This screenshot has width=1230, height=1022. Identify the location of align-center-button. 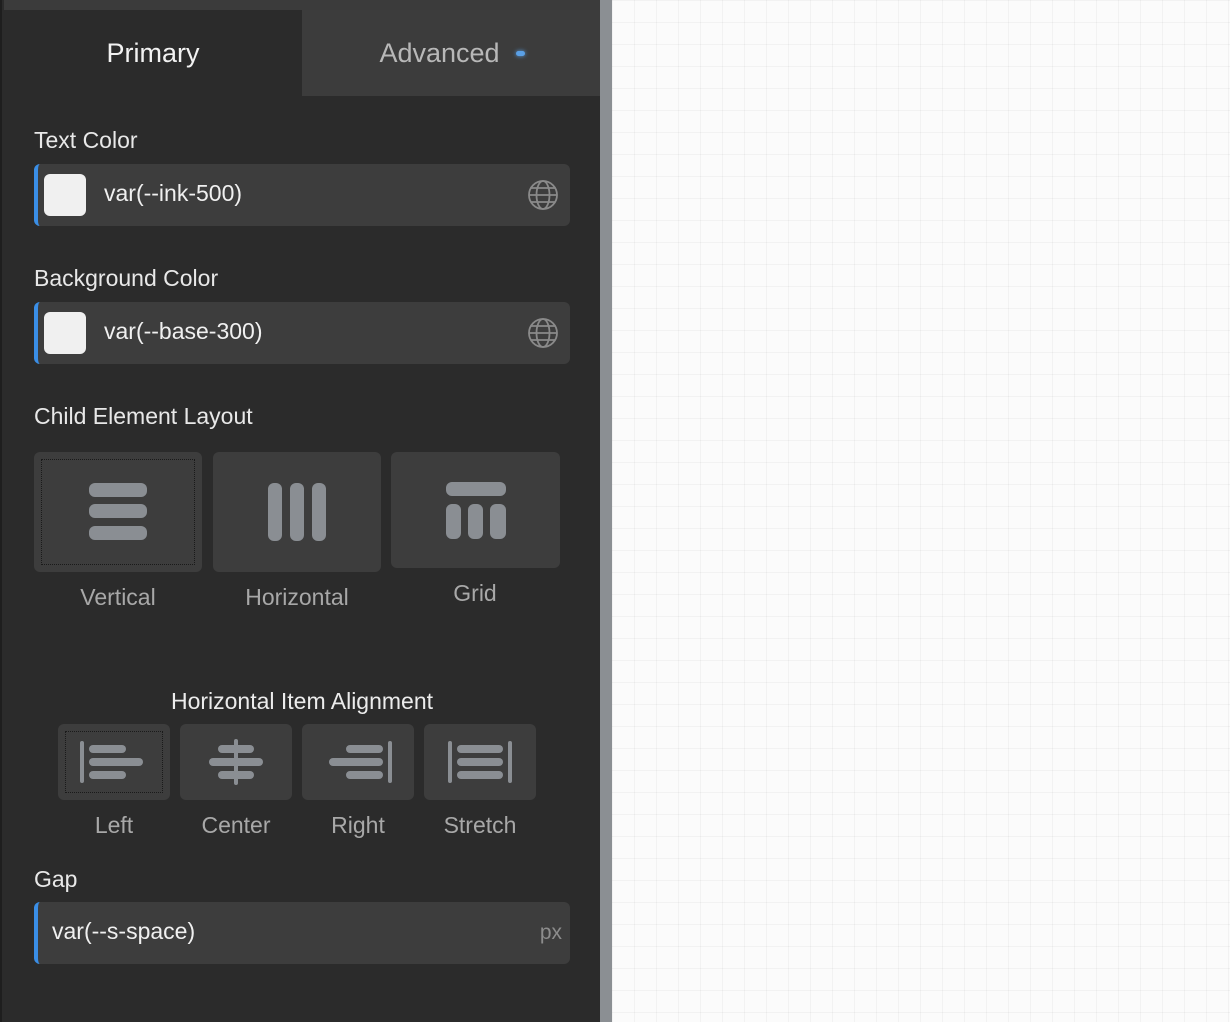
(236, 762).